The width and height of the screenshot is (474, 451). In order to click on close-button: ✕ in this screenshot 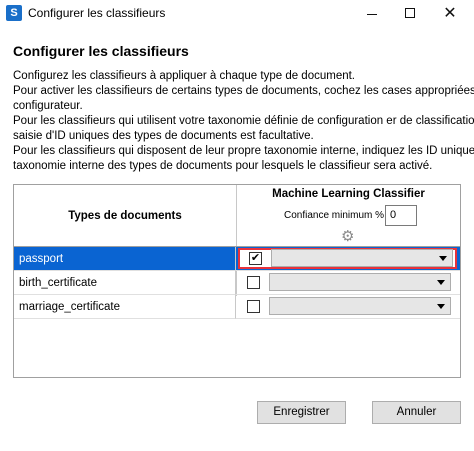, I will do `click(450, 13)`.